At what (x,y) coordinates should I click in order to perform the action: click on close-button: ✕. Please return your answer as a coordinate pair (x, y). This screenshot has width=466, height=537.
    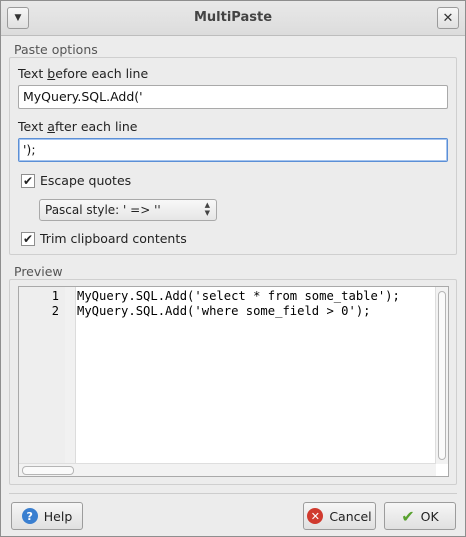
    Looking at the image, I should click on (448, 18).